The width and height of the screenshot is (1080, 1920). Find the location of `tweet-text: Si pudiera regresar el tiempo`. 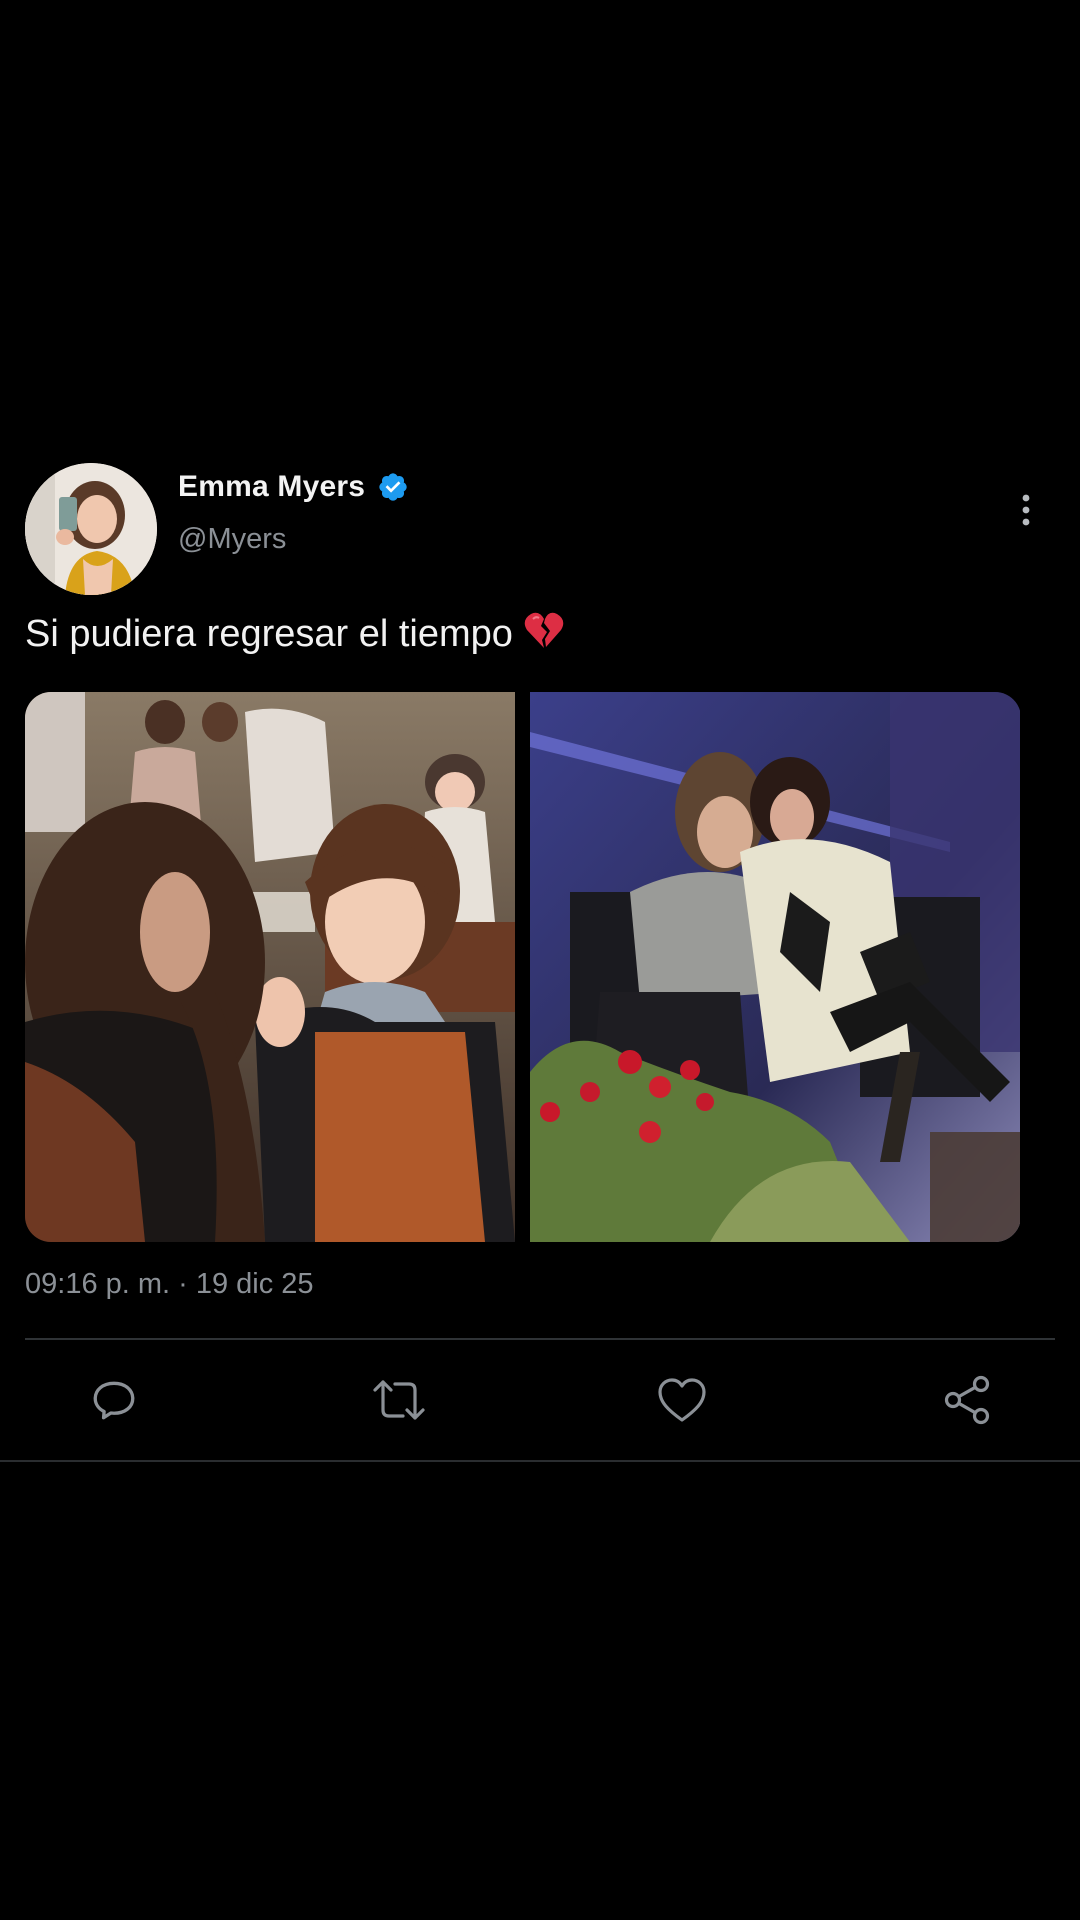

tweet-text: Si pudiera regresar el tiempo is located at coordinates (295, 633).